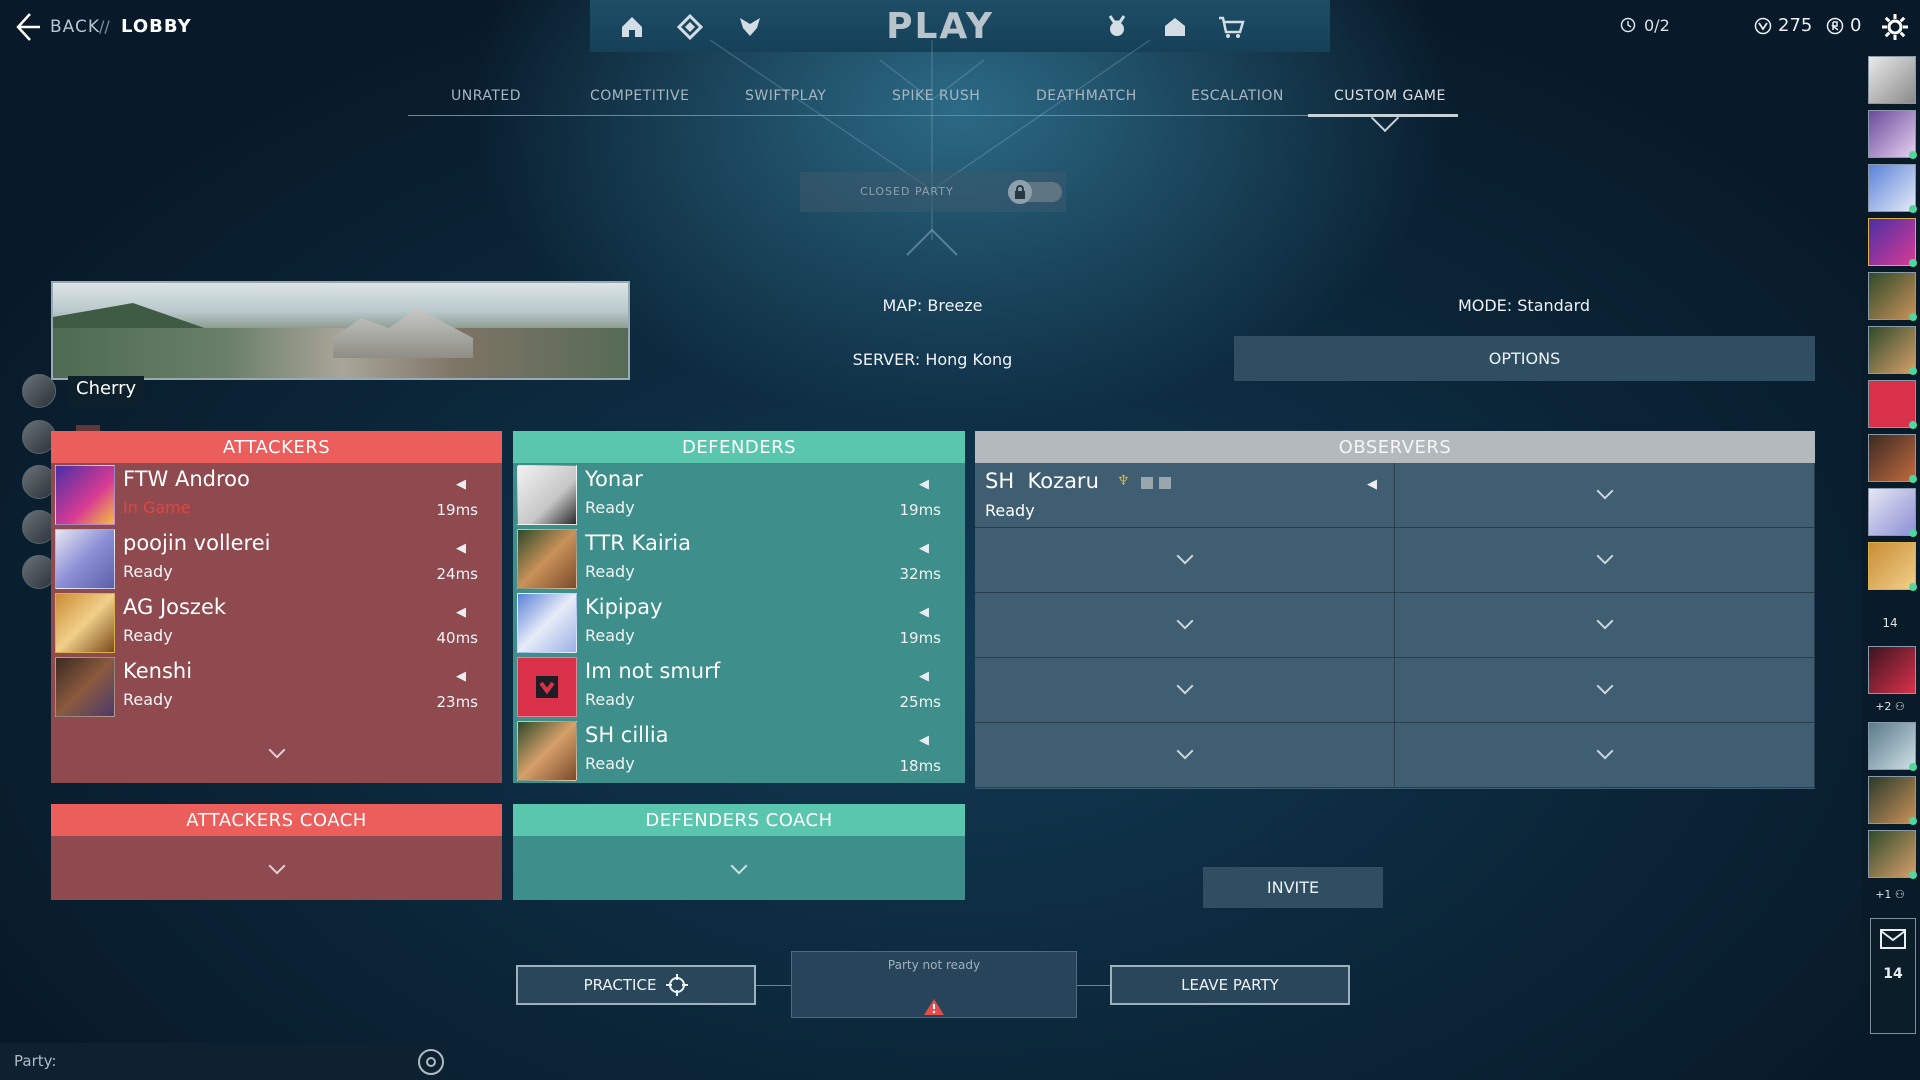 This screenshot has height=1080, width=1920. I want to click on tab-competitive: COMPETITIVE, so click(639, 96).